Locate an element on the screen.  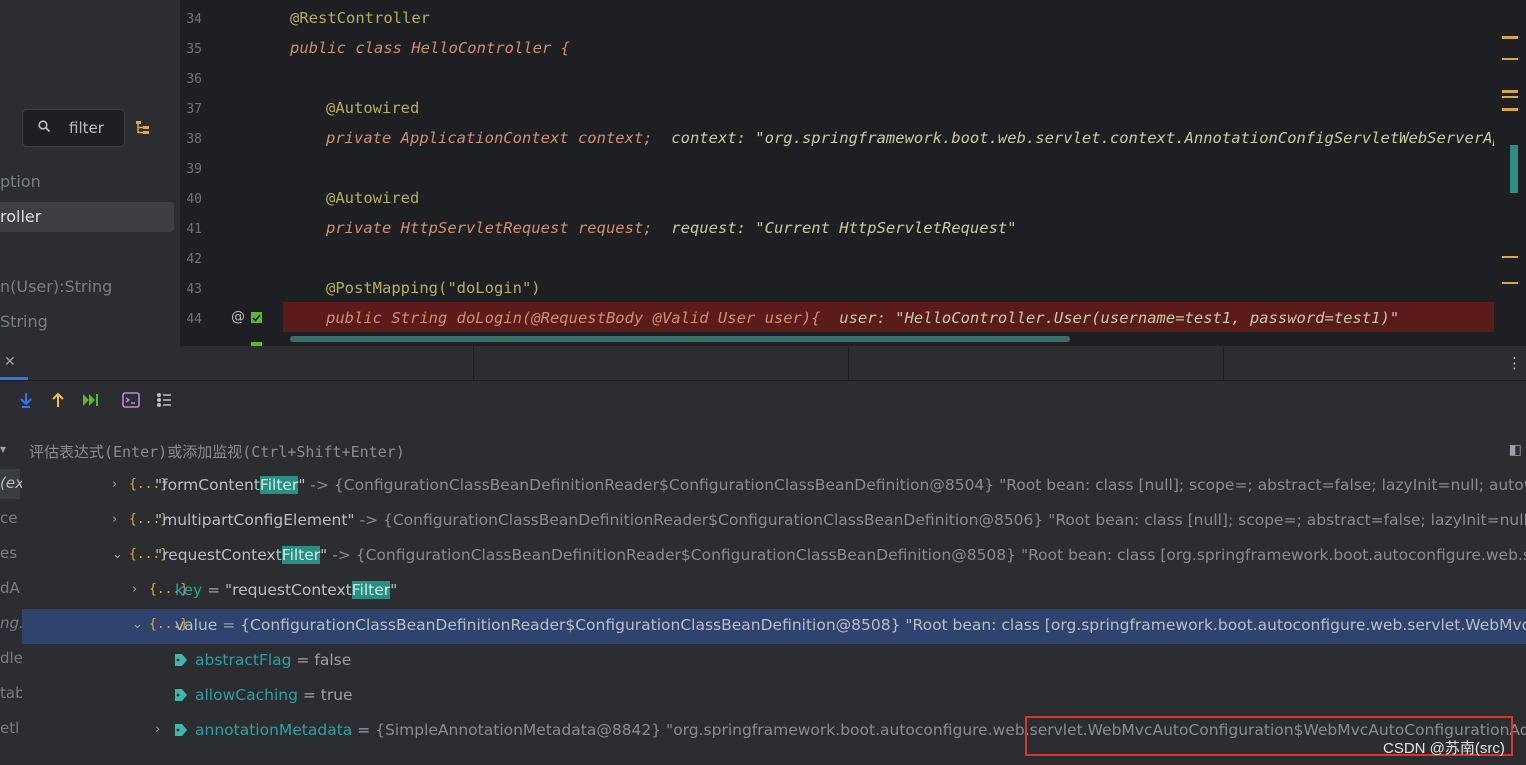
field-name: abstractFlag is located at coordinates (243, 660).